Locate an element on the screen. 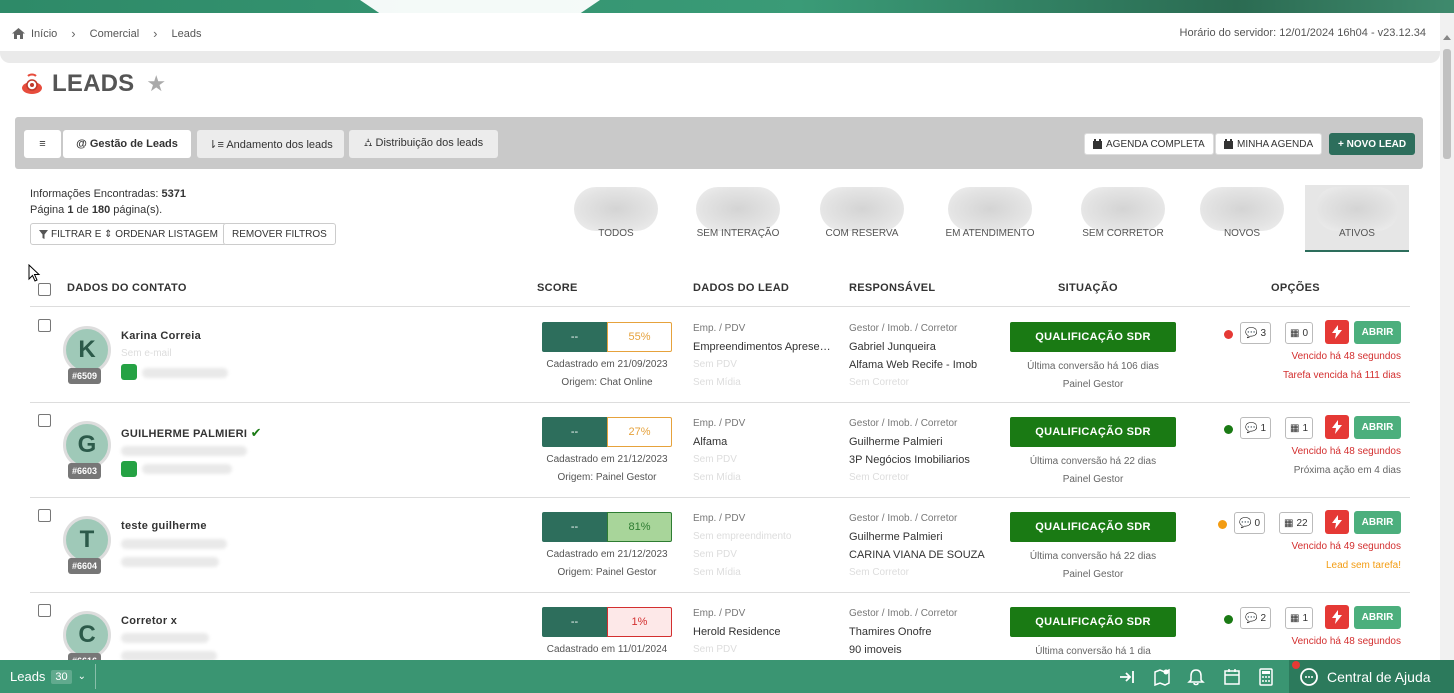  chat-count-button: 💬 3 is located at coordinates (1256, 333).